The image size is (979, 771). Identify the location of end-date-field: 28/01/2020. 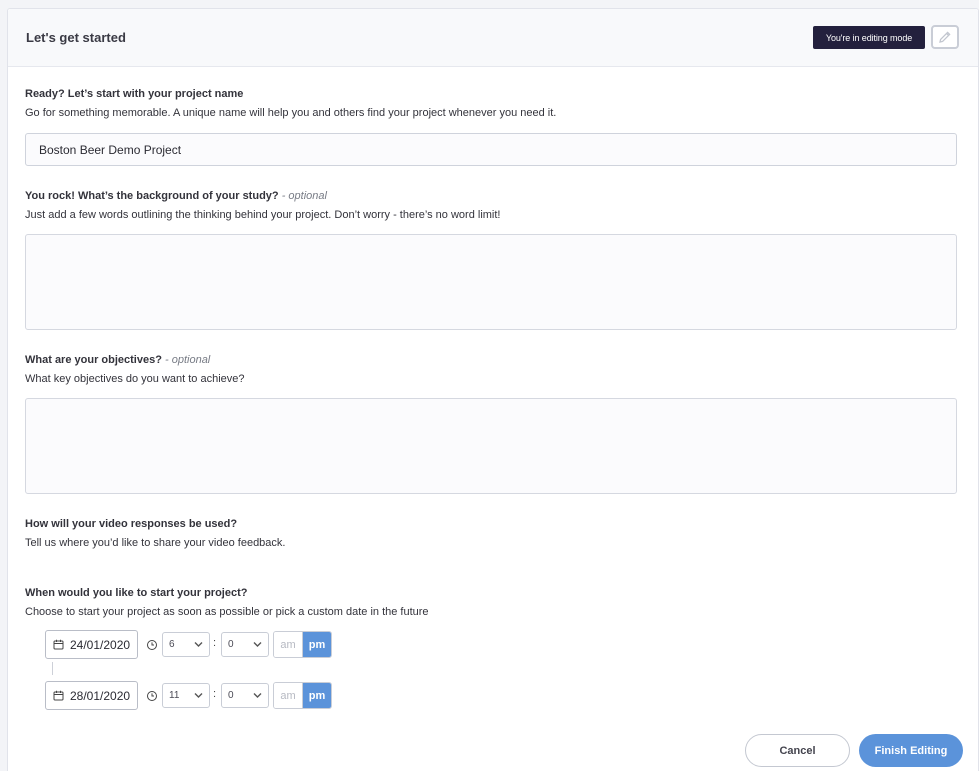
(91, 695).